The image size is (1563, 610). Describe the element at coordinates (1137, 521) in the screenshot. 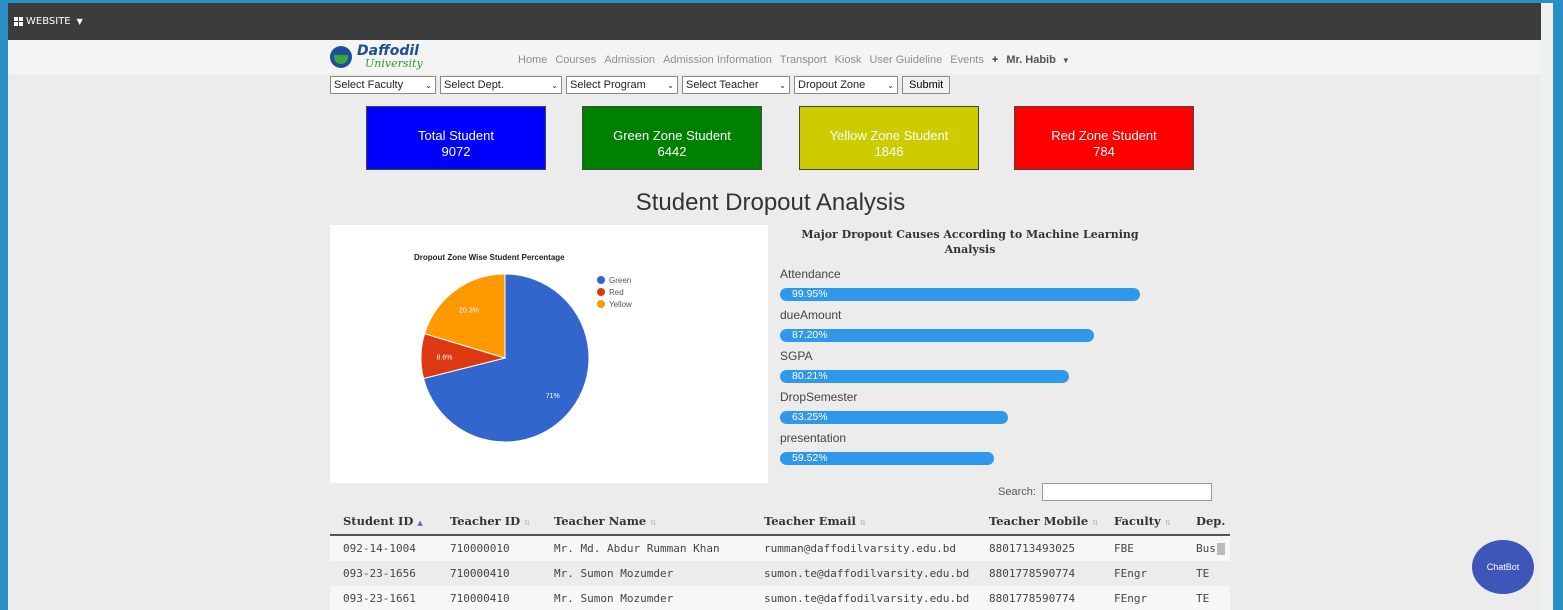

I see `column-header-label: Faculty` at that location.